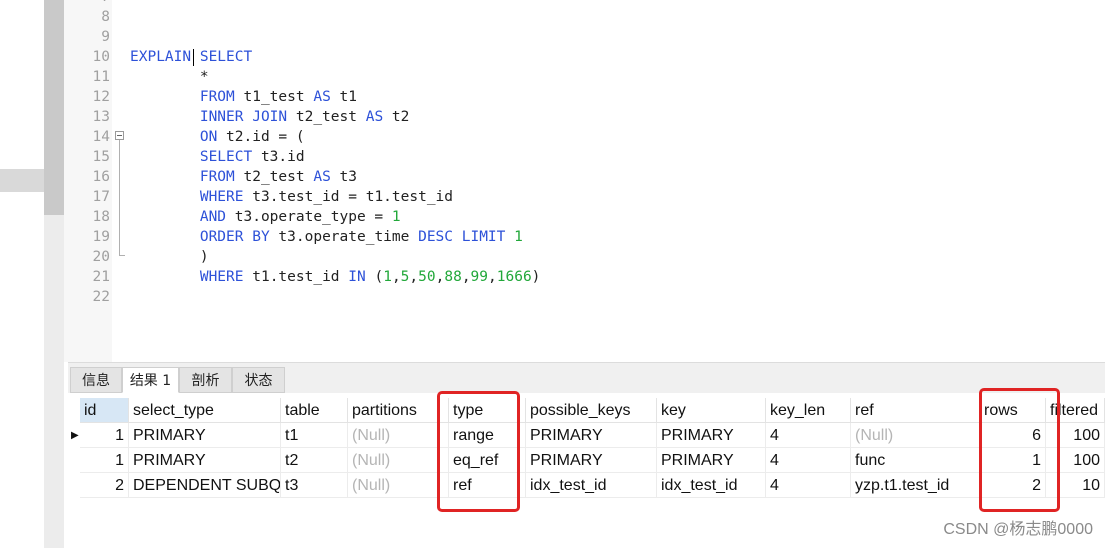 The image size is (1105, 548). What do you see at coordinates (182, 97) in the screenshot?
I see `sql-keyword: FROM` at bounding box center [182, 97].